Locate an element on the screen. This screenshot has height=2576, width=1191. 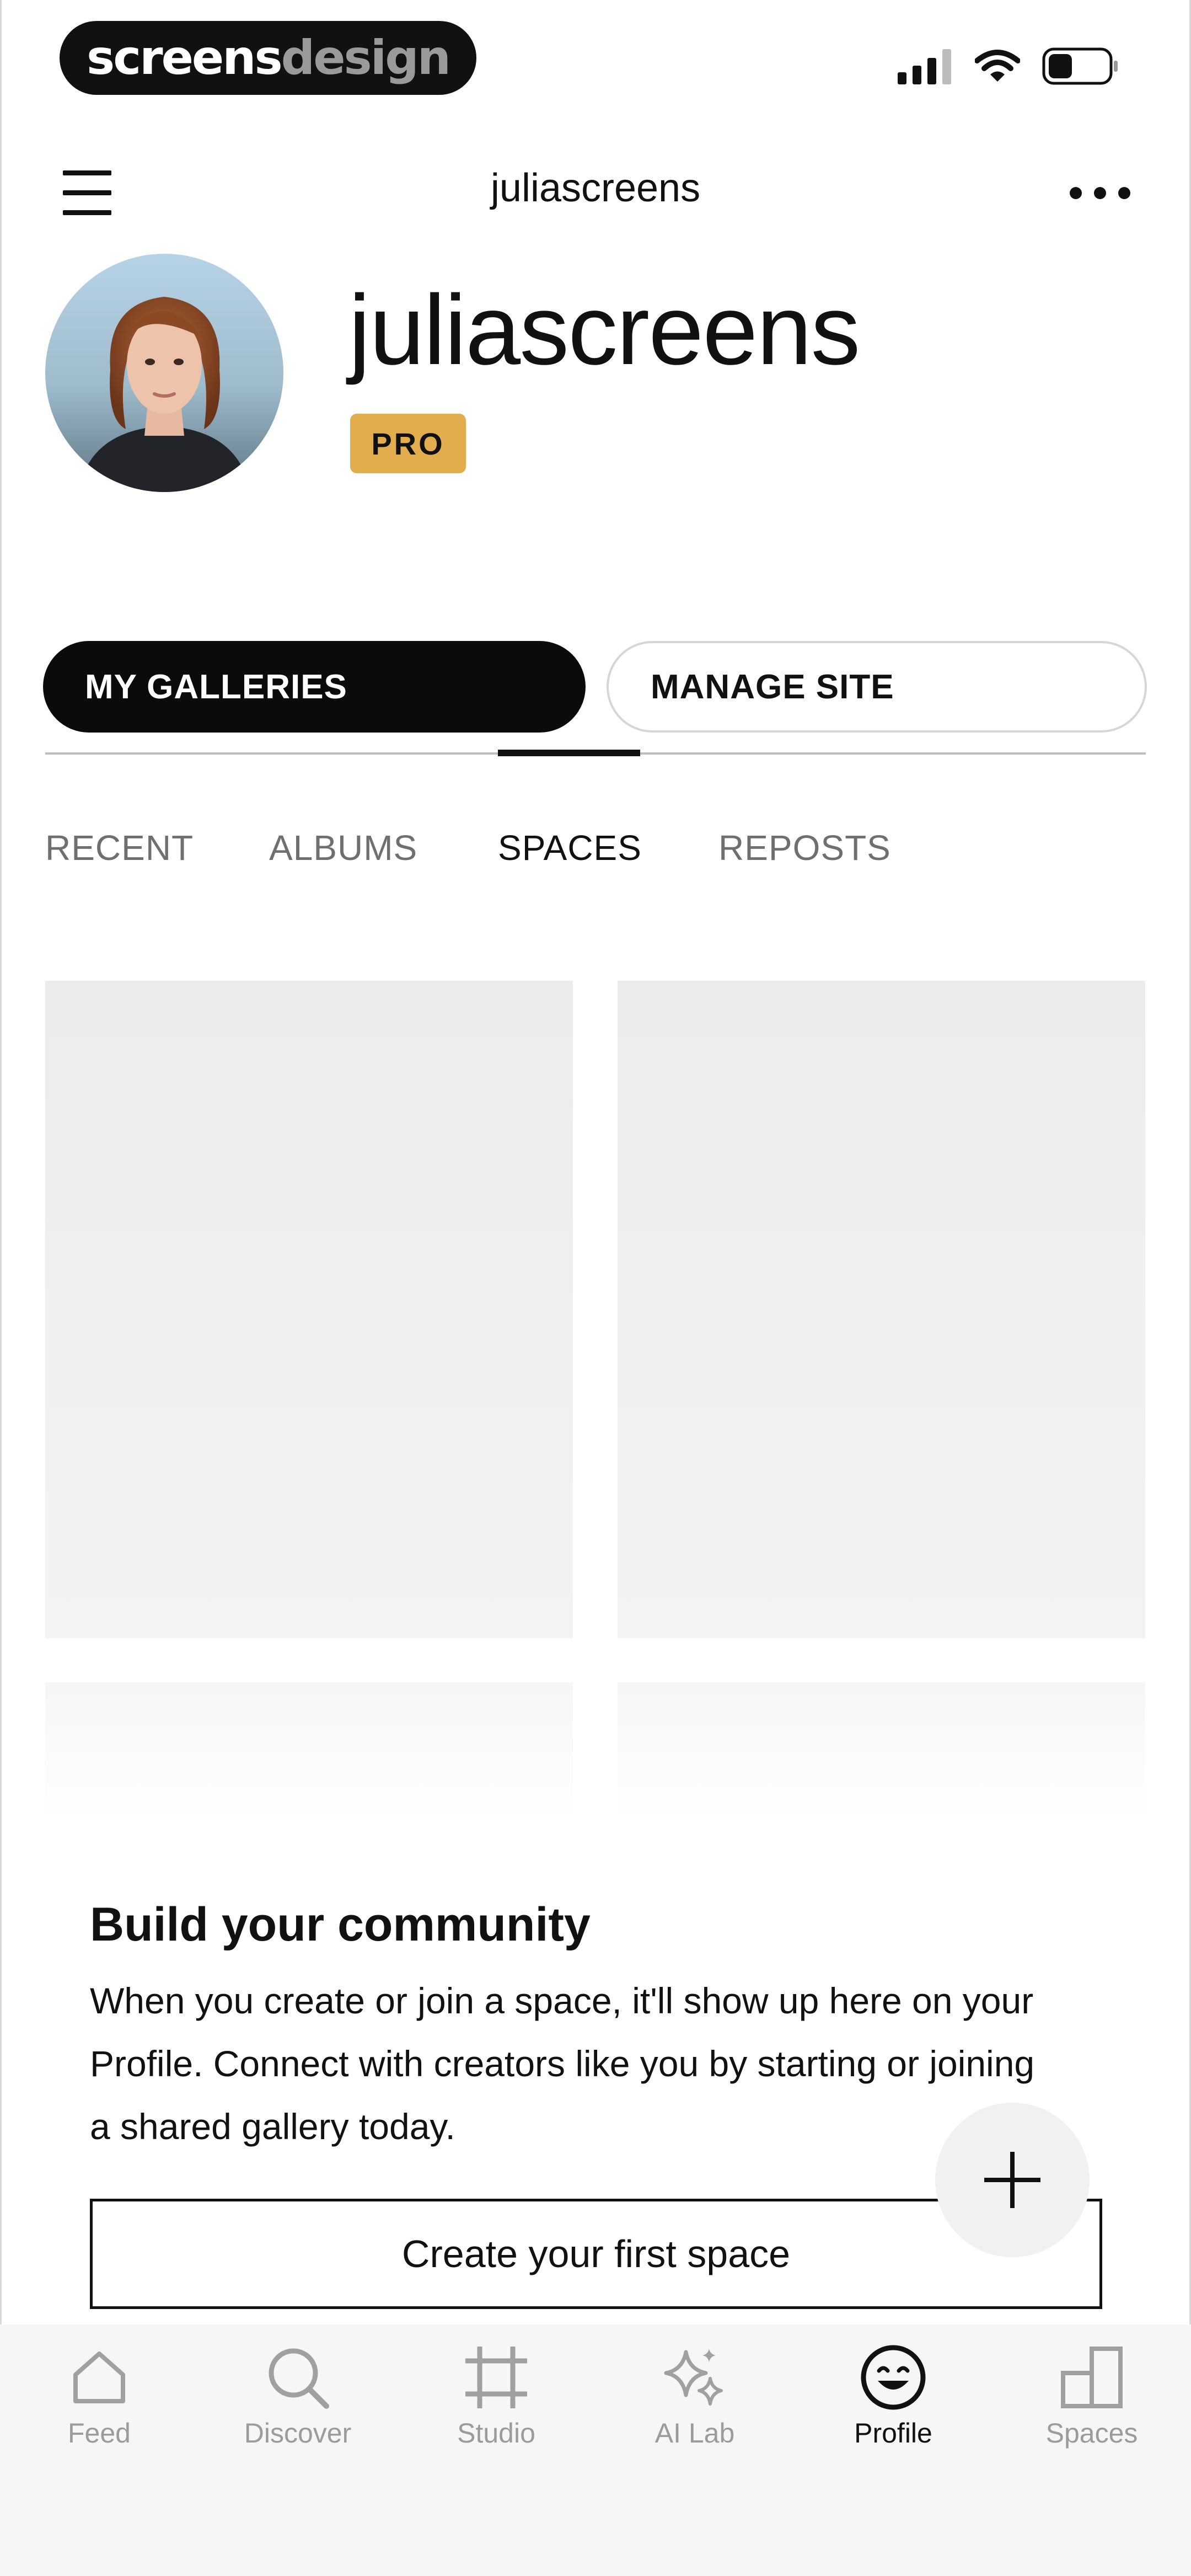
brand-logo-part2: design is located at coordinates (366, 57).